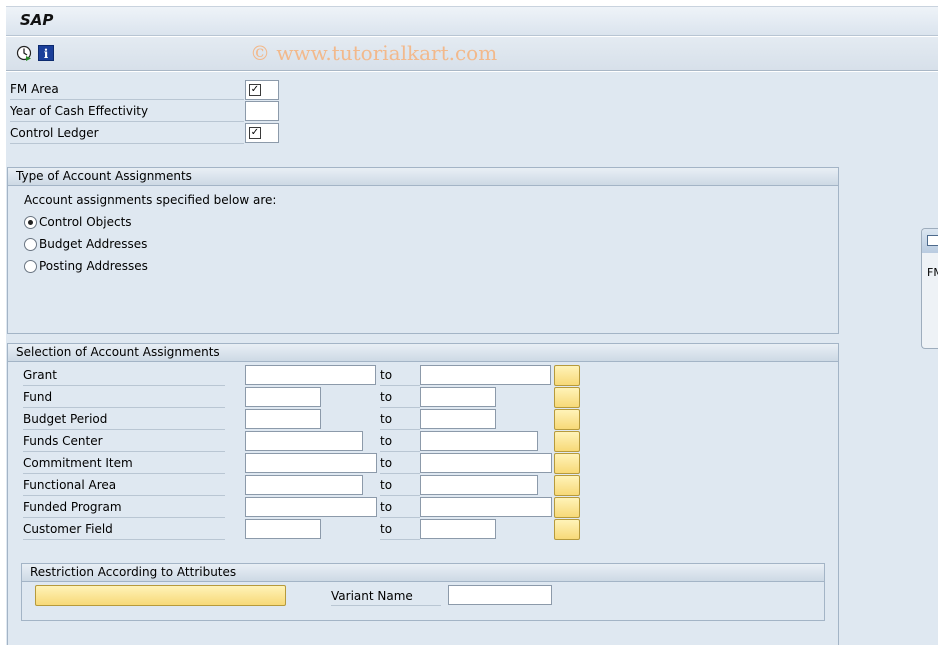 The width and height of the screenshot is (938, 645). What do you see at coordinates (567, 441) in the screenshot?
I see `funds-center-multiple-selection-button` at bounding box center [567, 441].